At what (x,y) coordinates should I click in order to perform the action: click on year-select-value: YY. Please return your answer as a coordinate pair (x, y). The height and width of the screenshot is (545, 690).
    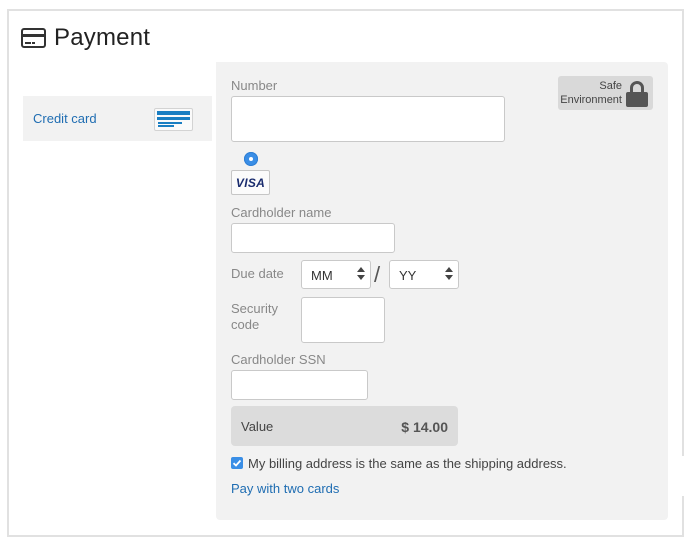
    Looking at the image, I should click on (408, 275).